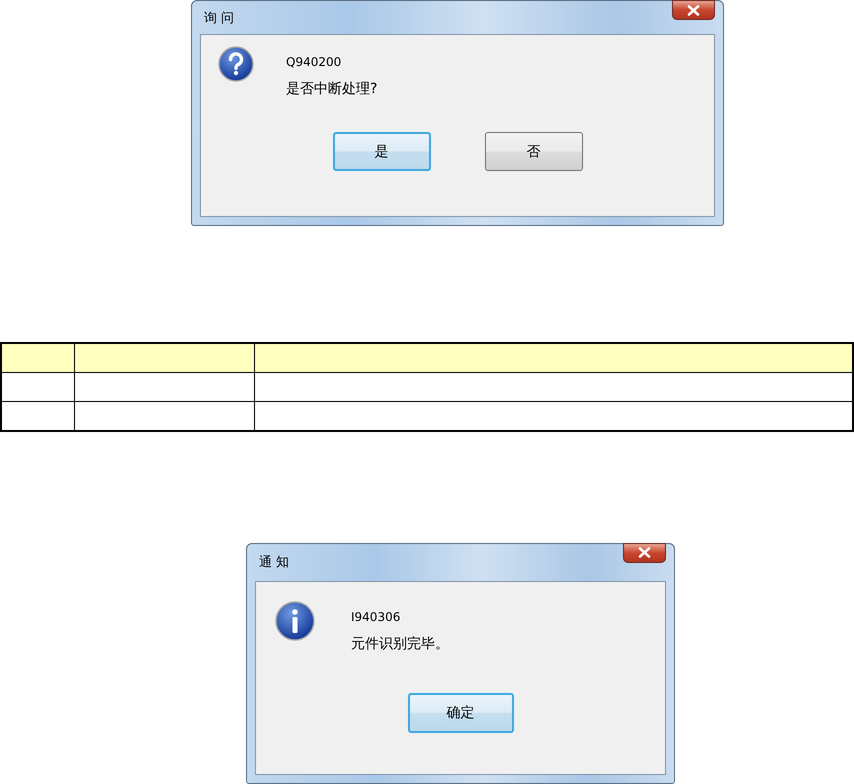  I want to click on question-icon, so click(236, 64).